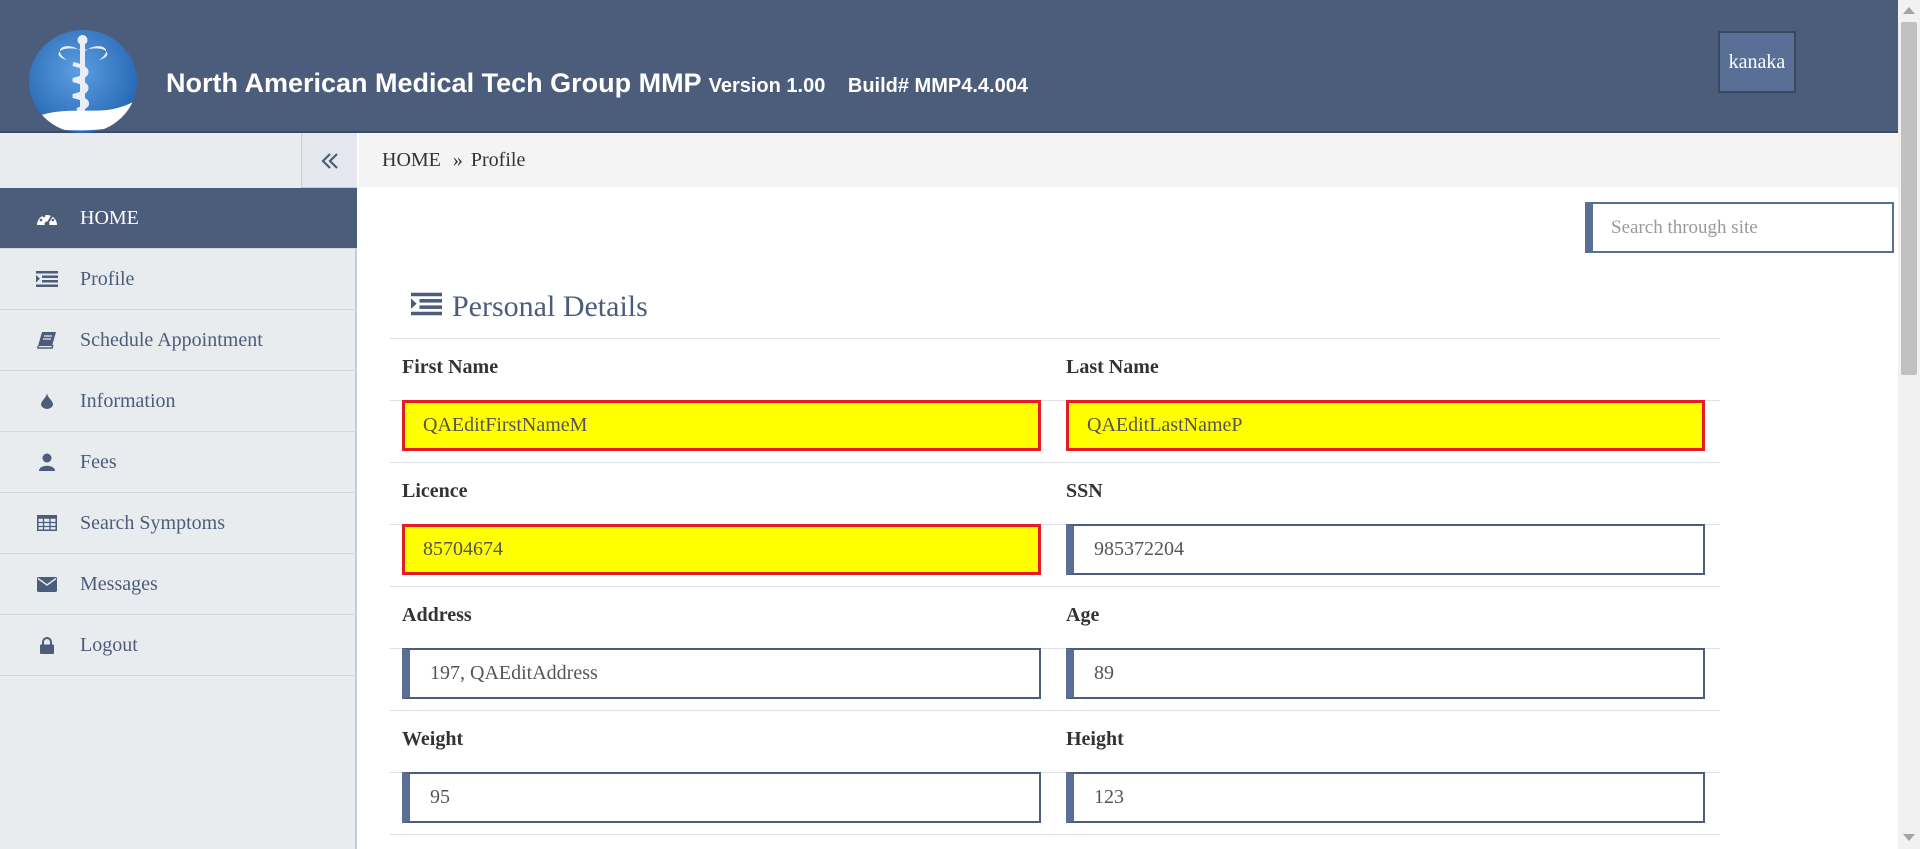  I want to click on page-scrollbar, so click(1909, 424).